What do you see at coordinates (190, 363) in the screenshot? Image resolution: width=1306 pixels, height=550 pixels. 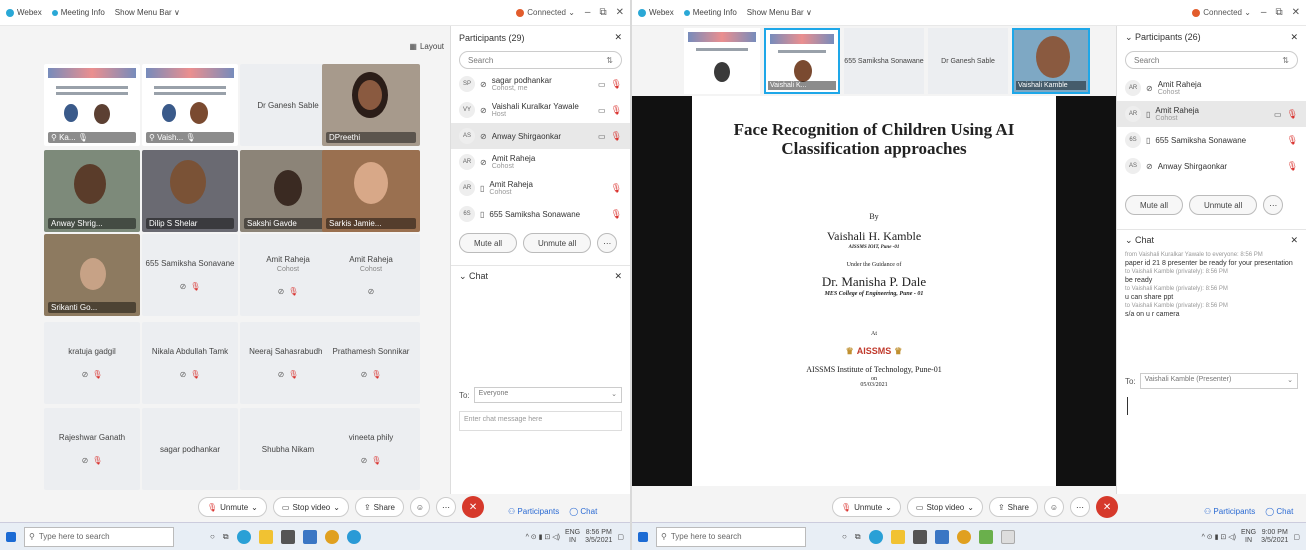 I see `video-tile-nikala: Nikala Abdullah Tamk ⊘ 🎙` at bounding box center [190, 363].